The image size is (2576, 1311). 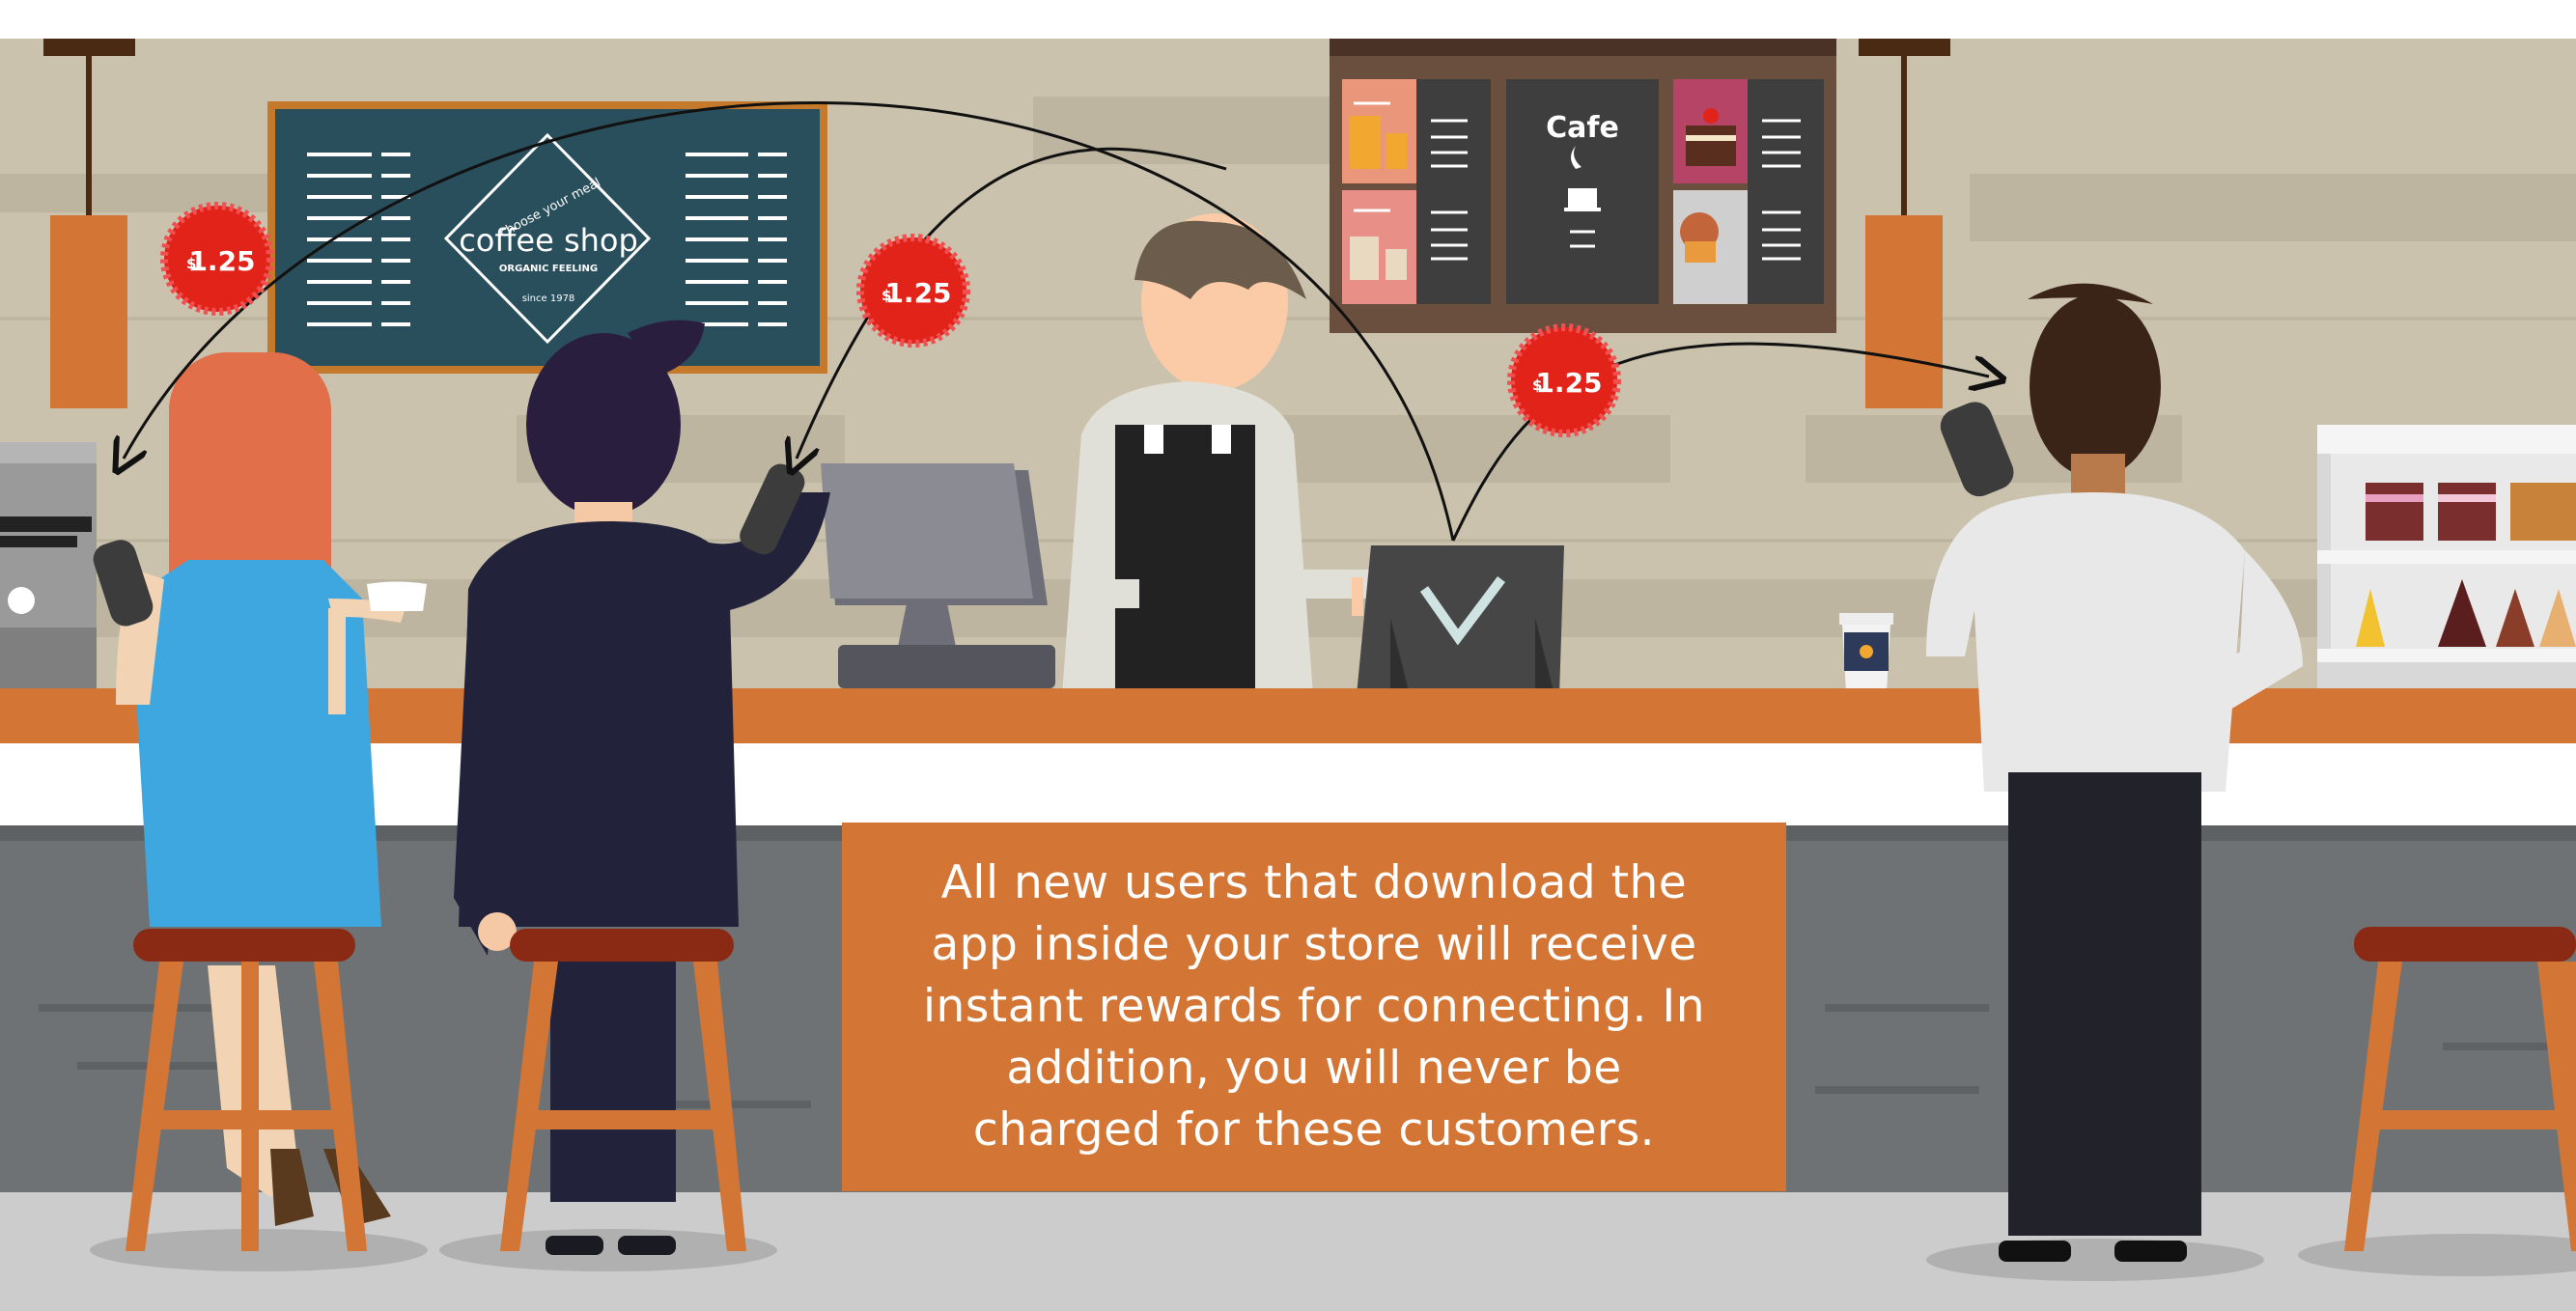 I want to click on takeaway-cup, so click(x=1866, y=652).